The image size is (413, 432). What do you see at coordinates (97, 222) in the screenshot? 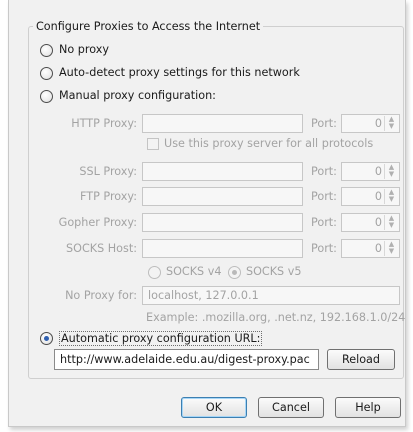
I see `gopher-proxy-label: Gopher Proxy:` at bounding box center [97, 222].